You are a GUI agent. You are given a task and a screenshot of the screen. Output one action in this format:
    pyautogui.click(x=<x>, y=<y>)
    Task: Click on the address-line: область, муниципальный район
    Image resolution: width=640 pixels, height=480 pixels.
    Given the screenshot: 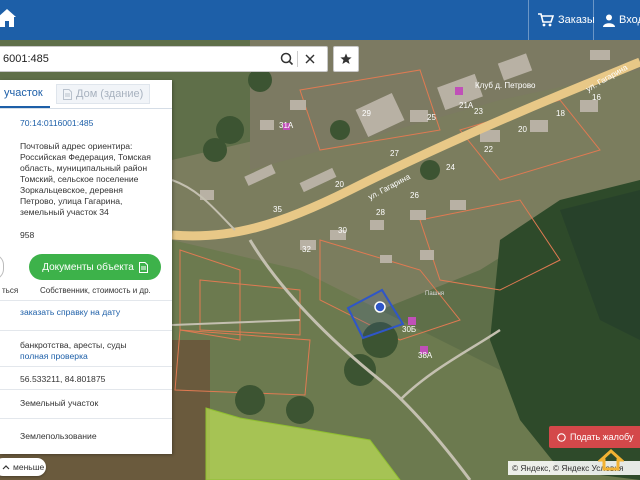 What is the action you would take?
    pyautogui.click(x=84, y=168)
    